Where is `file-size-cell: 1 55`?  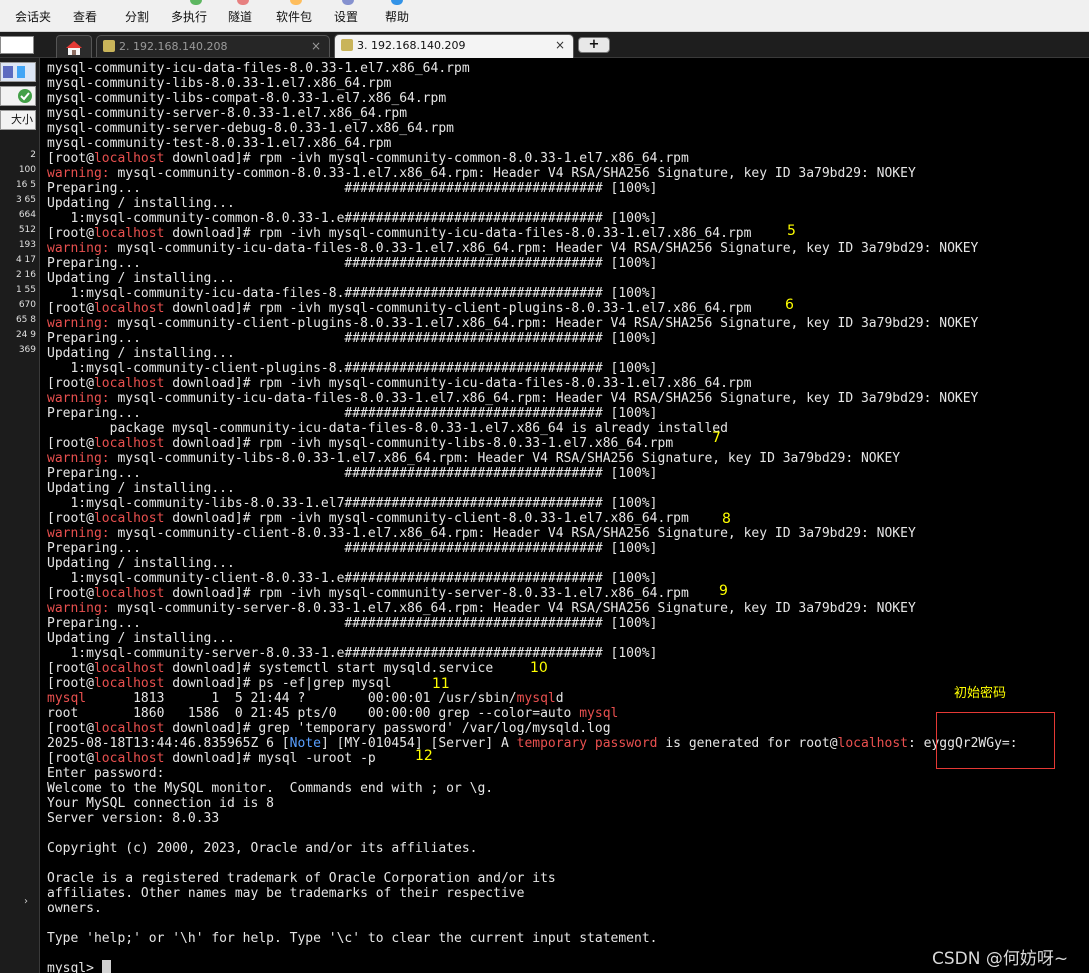 file-size-cell: 1 55 is located at coordinates (19, 290).